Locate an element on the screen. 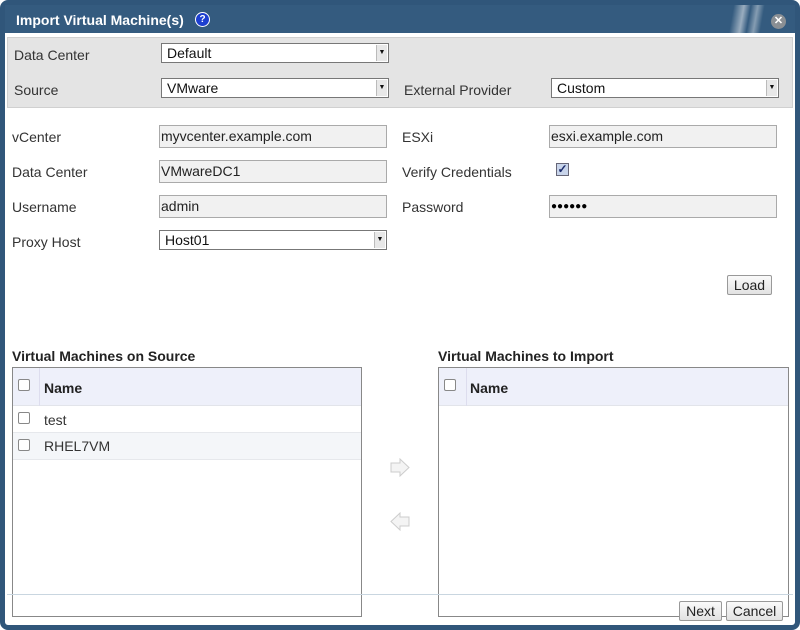  password-input: ●●●●●● is located at coordinates (663, 206).